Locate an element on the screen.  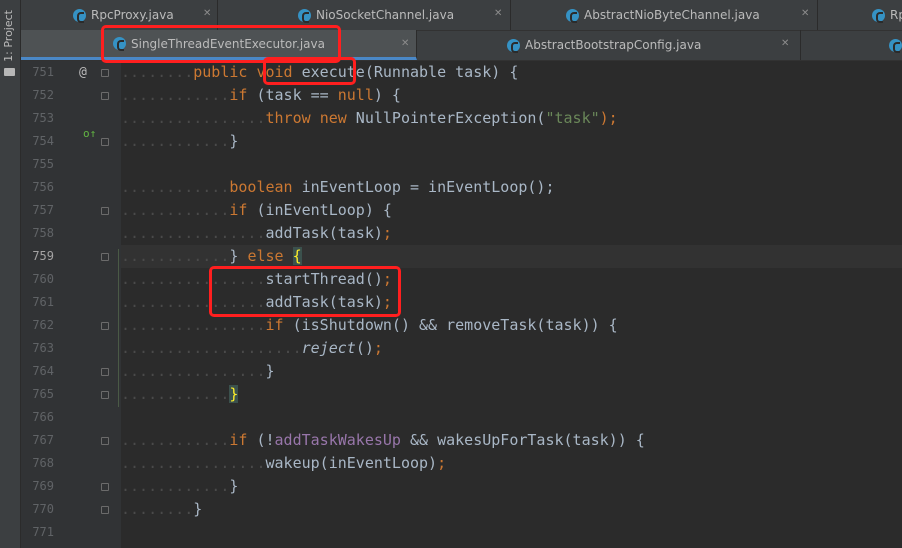
tab-label: AbstractNioByteChannel.java is located at coordinates (672, 15).